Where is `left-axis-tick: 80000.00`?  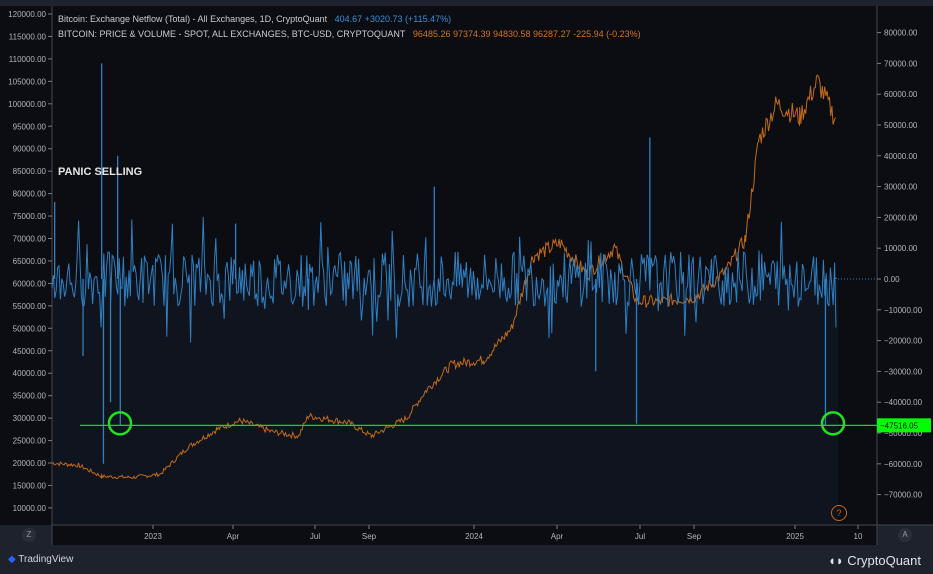 left-axis-tick: 80000.00 is located at coordinates (30, 194).